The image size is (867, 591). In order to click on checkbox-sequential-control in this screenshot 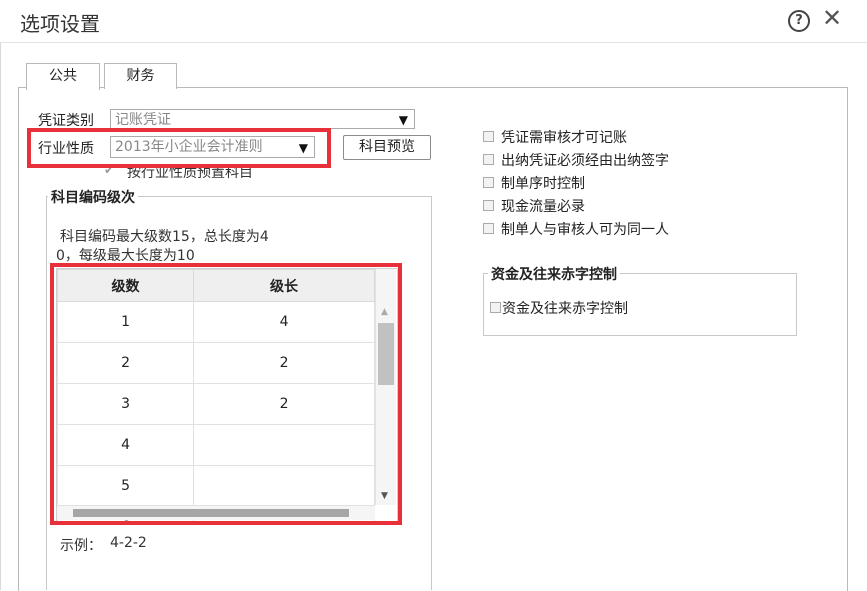, I will do `click(488, 182)`.